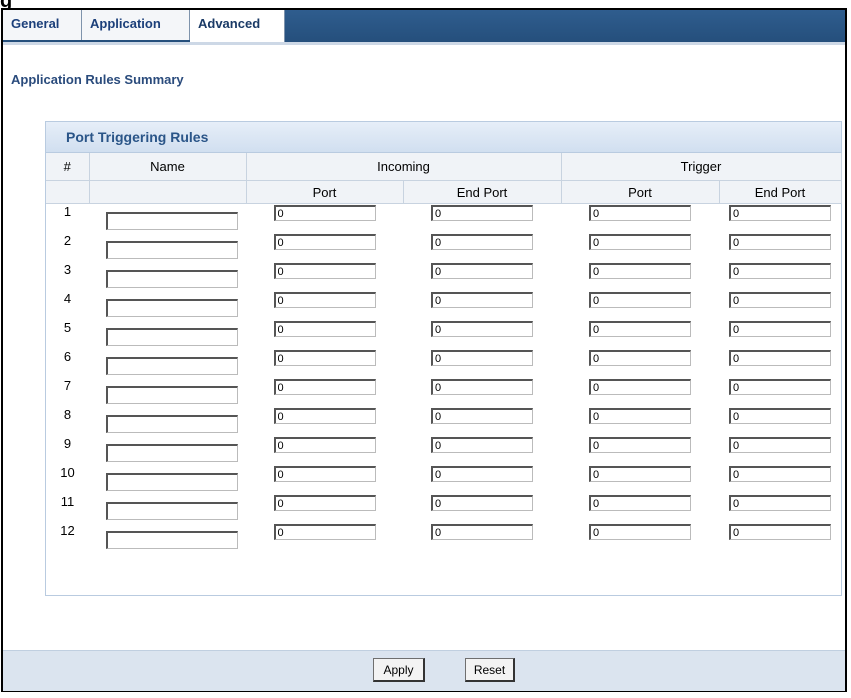  I want to click on tab-advanced: Advanced, so click(237, 26).